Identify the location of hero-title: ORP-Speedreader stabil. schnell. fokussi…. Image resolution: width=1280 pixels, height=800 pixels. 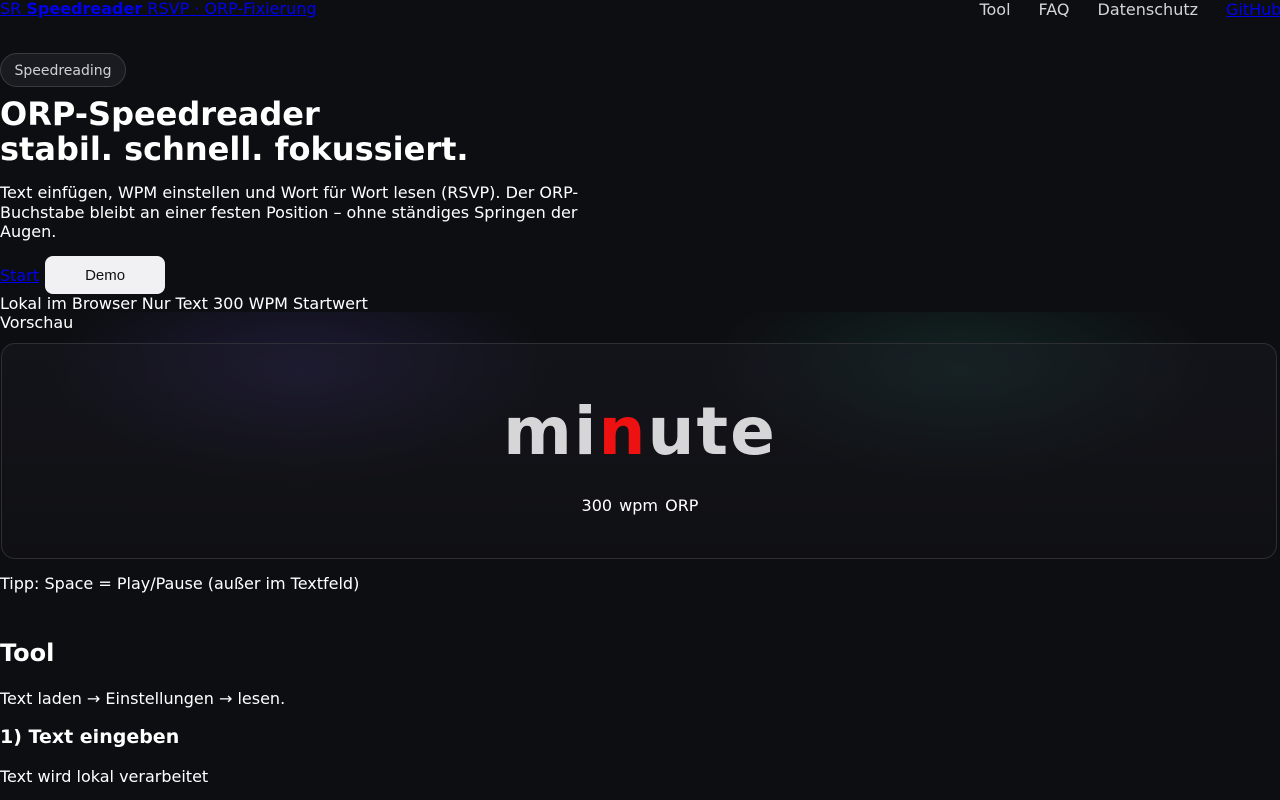
(234, 132).